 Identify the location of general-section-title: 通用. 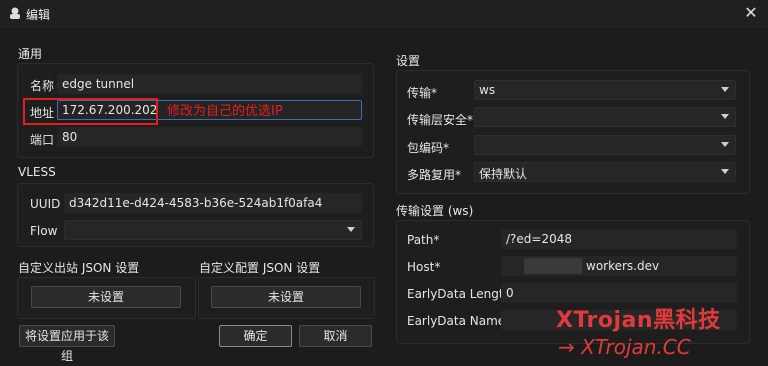
(30, 54).